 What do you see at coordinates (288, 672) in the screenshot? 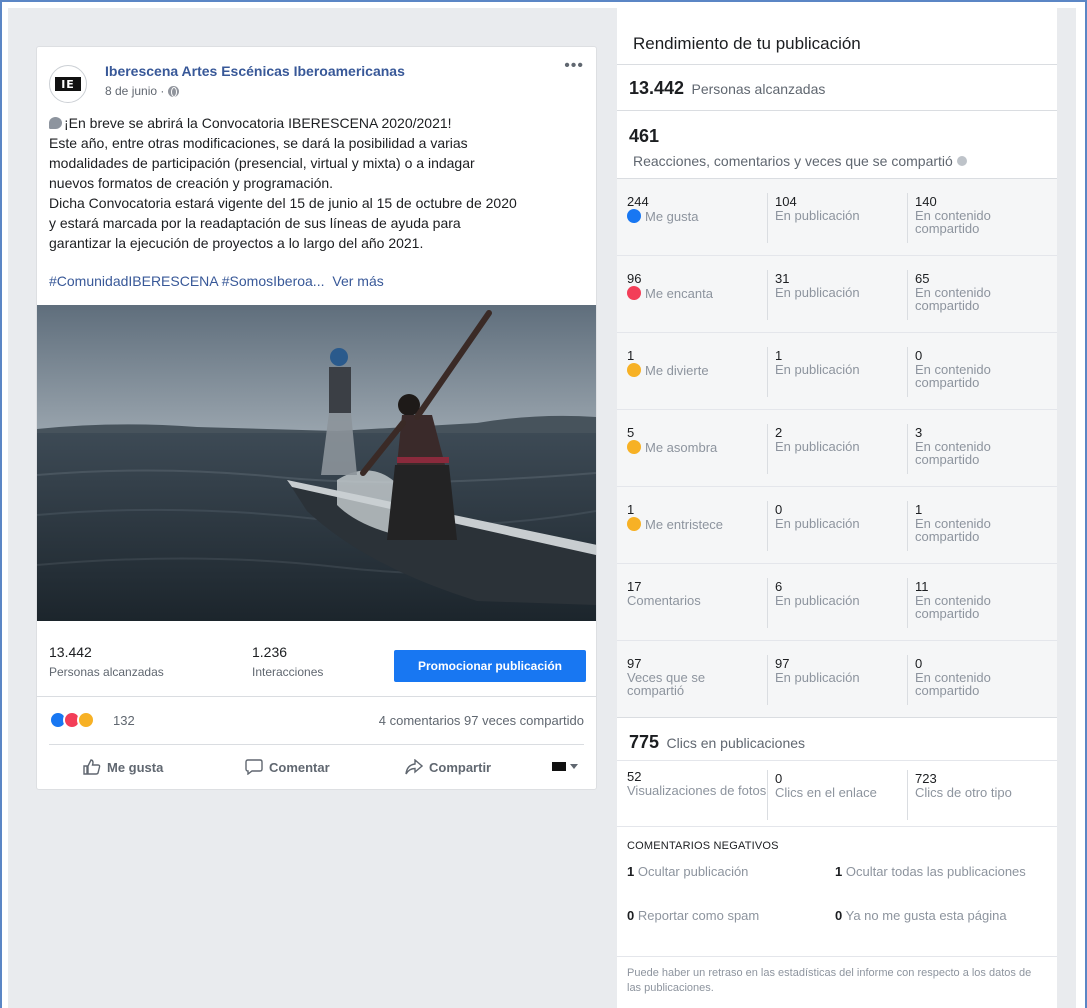
I see `interactions-label: Interacciones` at bounding box center [288, 672].